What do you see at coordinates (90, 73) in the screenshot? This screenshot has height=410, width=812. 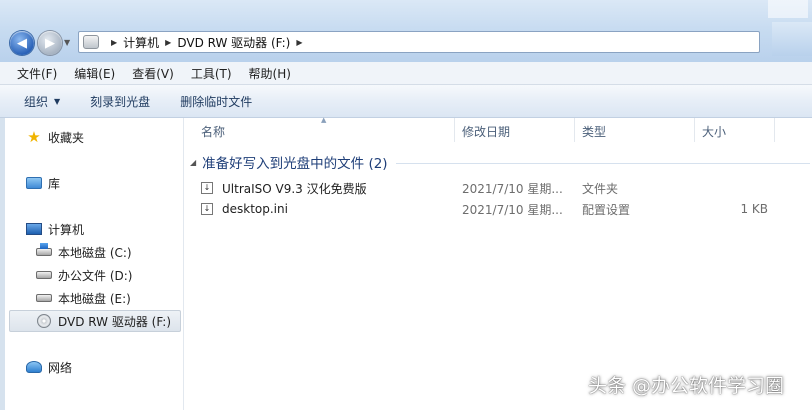 I see `menu-edit: 编辑(E)` at bounding box center [90, 73].